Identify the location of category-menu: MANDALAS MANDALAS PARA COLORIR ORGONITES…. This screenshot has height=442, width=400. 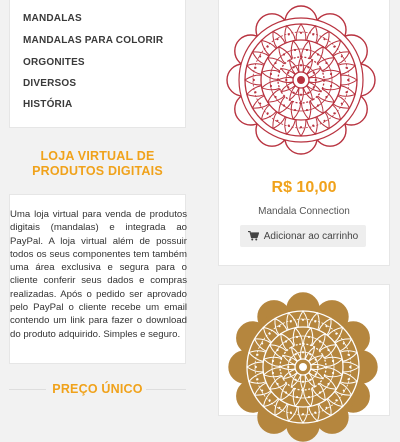
(97, 64).